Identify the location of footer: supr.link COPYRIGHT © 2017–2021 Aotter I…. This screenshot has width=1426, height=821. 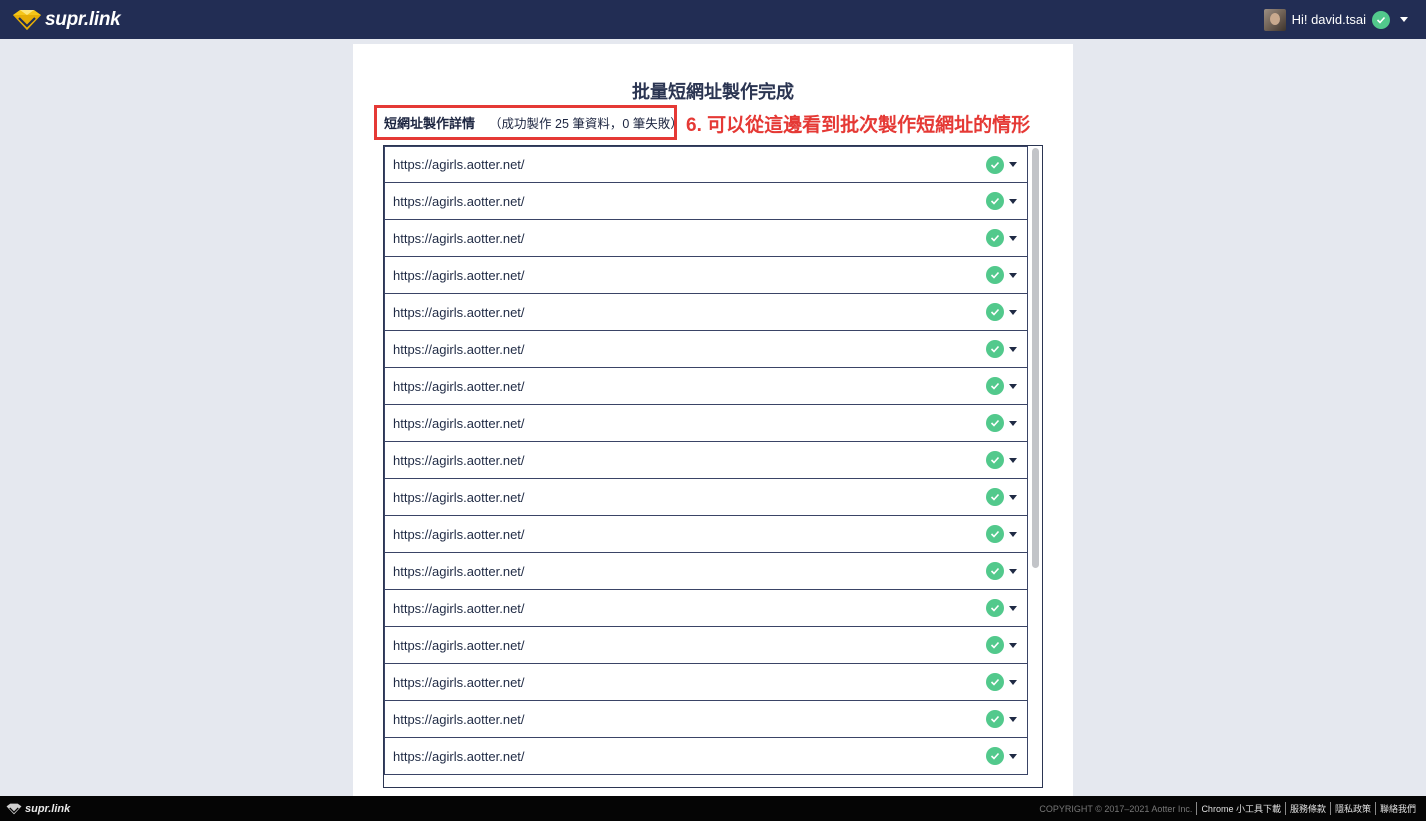
(713, 808).